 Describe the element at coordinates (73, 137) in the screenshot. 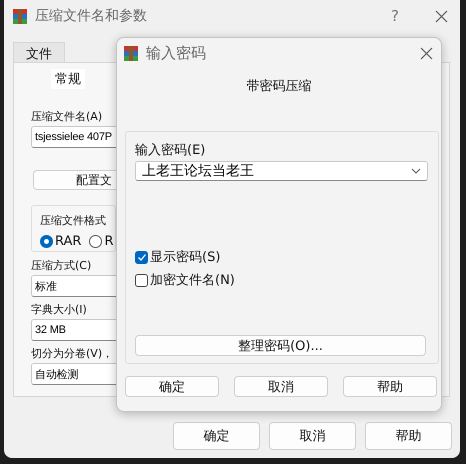

I see `input-field: tsjessielee 407P` at that location.